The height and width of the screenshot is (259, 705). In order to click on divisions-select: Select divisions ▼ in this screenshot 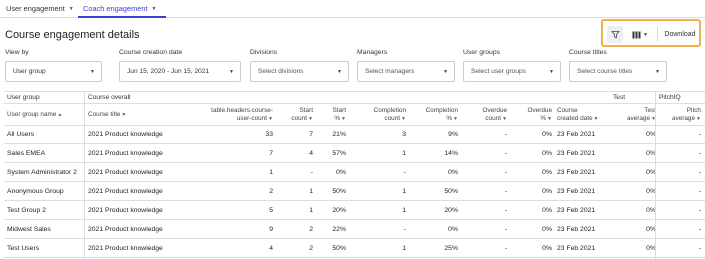, I will do `click(299, 71)`.